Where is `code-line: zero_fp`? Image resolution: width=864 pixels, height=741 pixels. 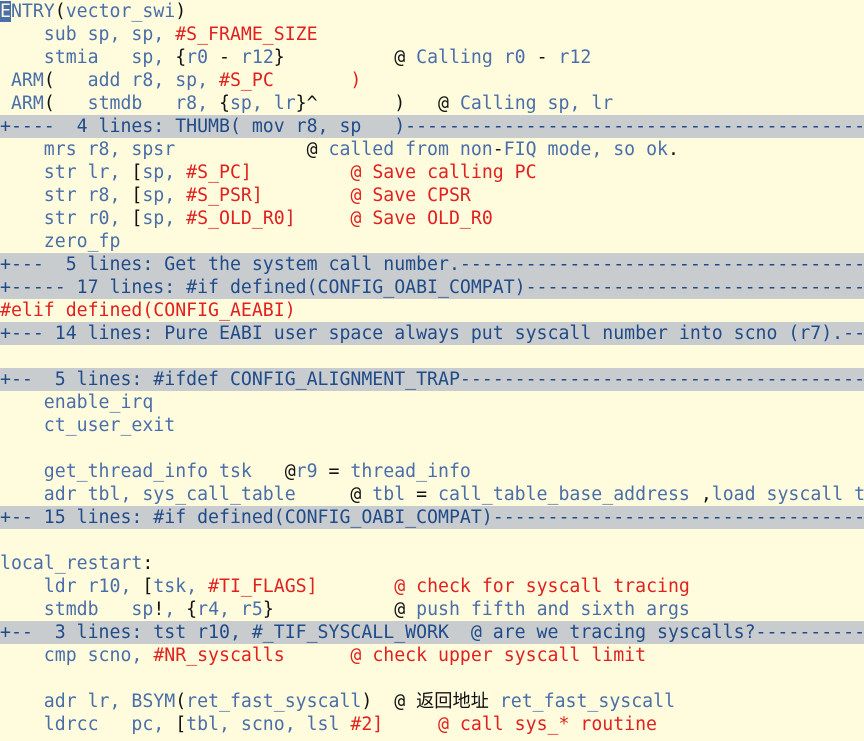 code-line: zero_fp is located at coordinates (432, 241).